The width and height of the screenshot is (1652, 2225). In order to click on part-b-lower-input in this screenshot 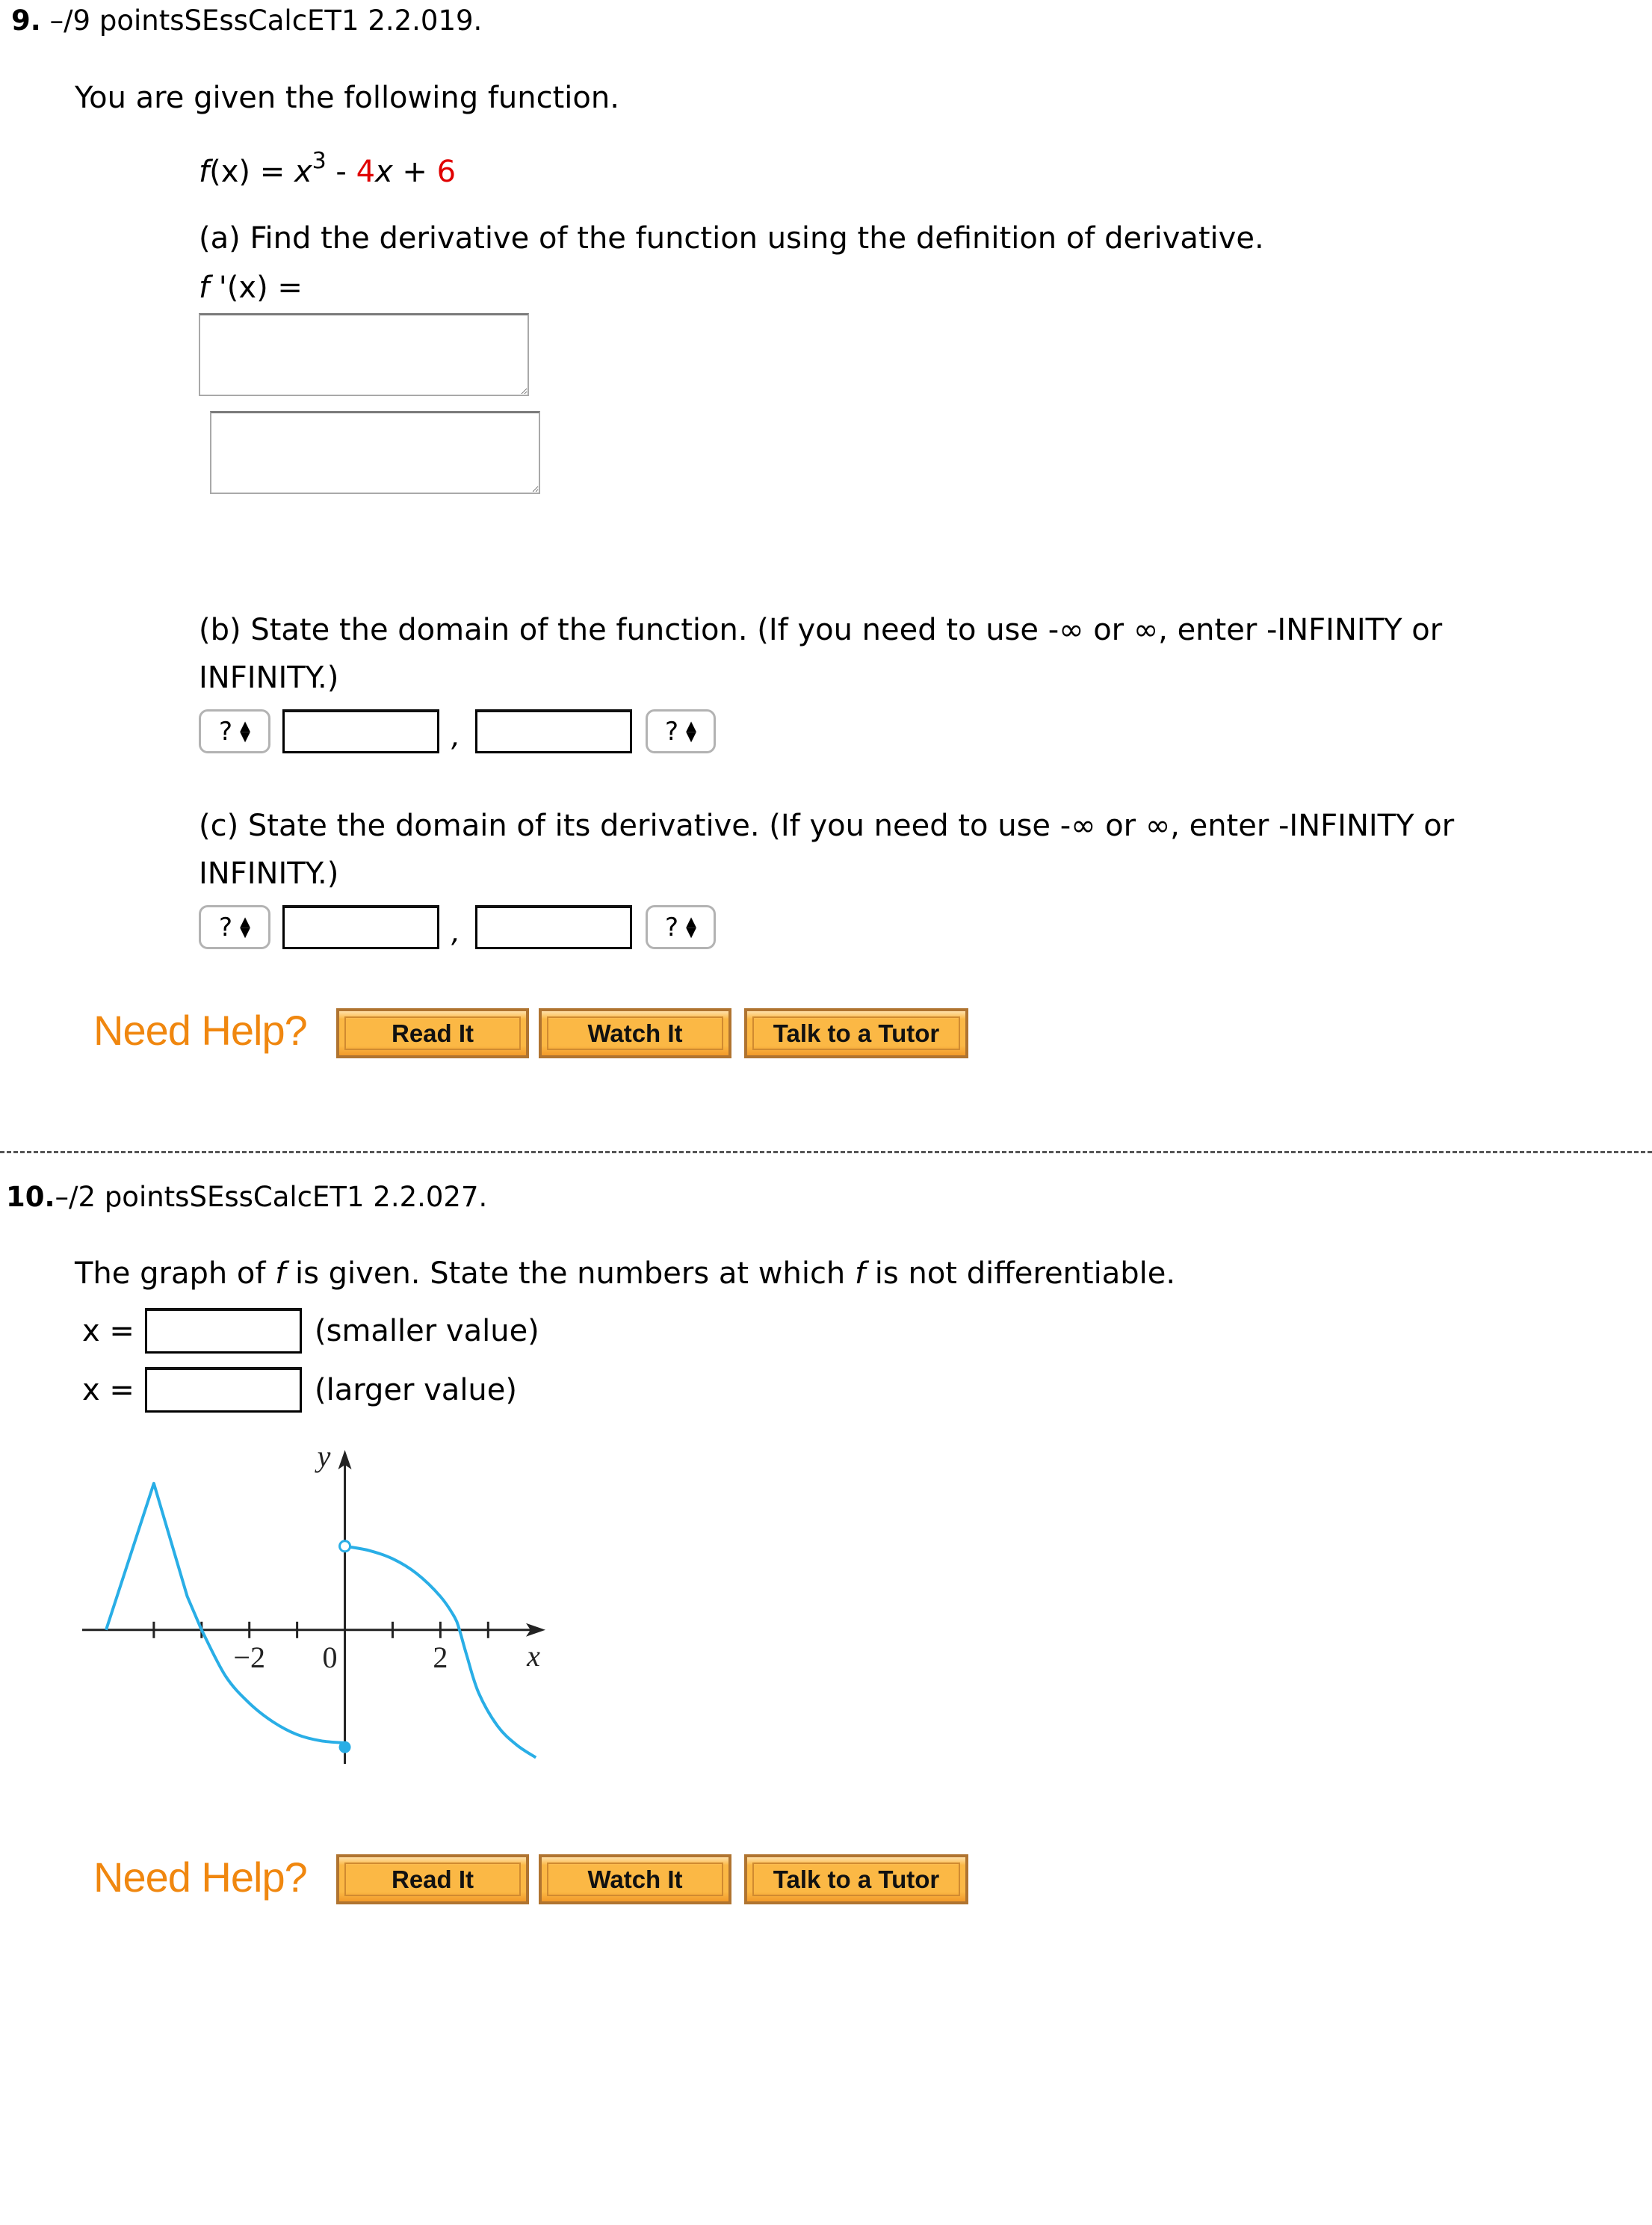, I will do `click(360, 731)`.